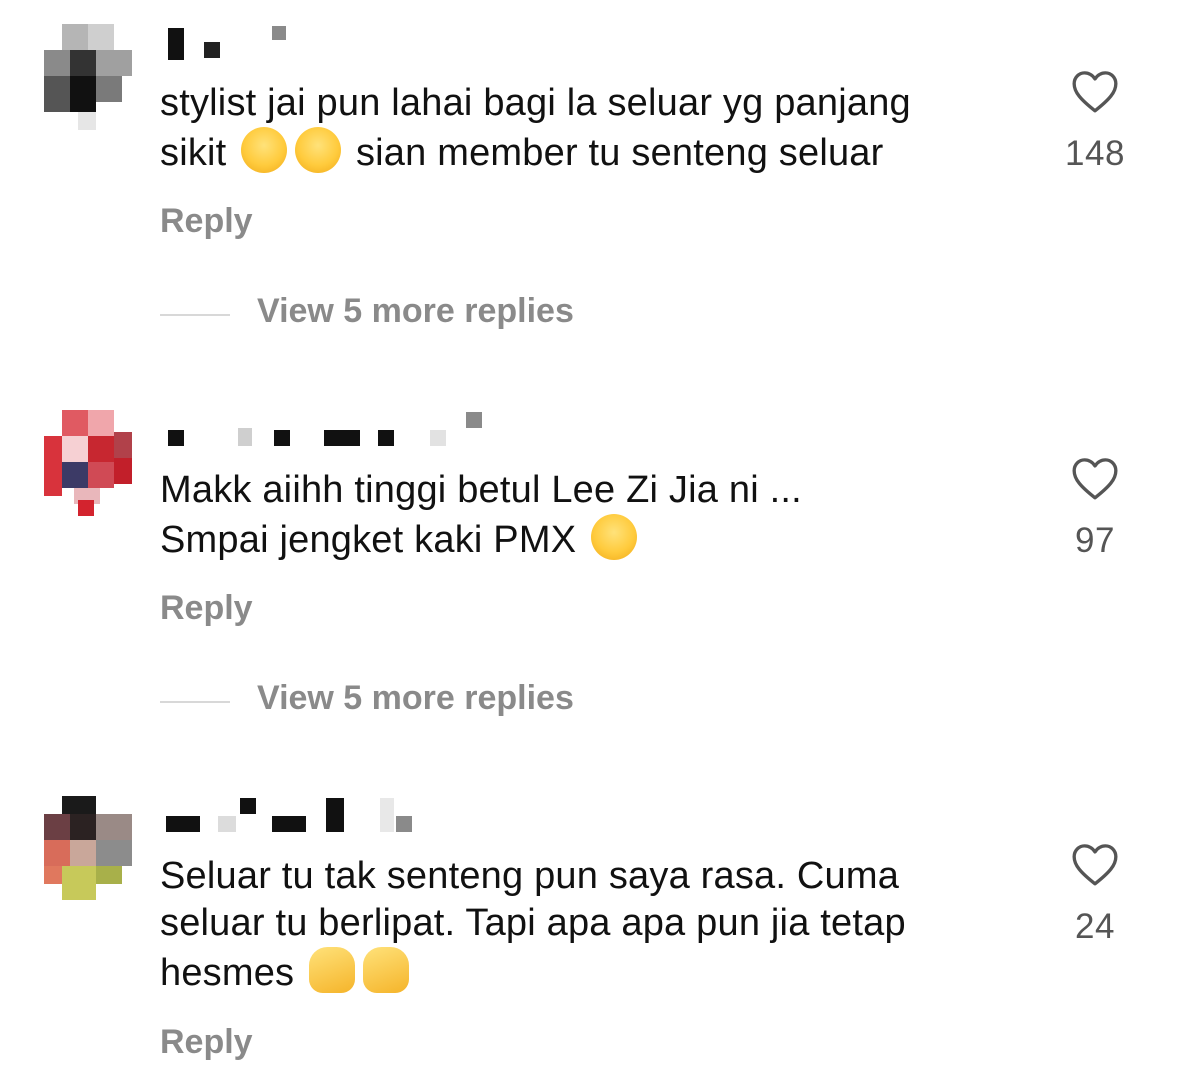 The width and height of the screenshot is (1179, 1086). Describe the element at coordinates (1095, 540) in the screenshot. I see `like-count: 97` at that location.